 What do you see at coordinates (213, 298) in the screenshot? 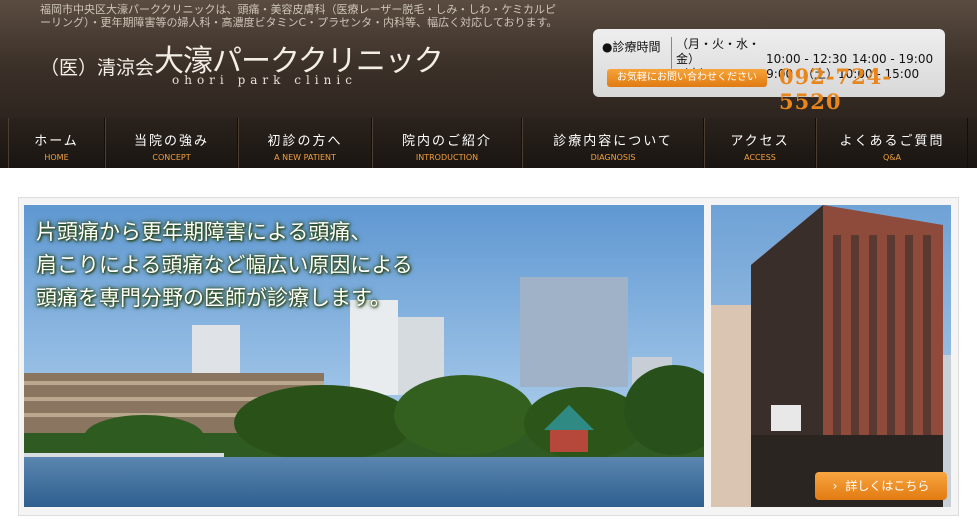
I see `headline-line: 頭痛を専門分野の医師が診療します。` at bounding box center [213, 298].